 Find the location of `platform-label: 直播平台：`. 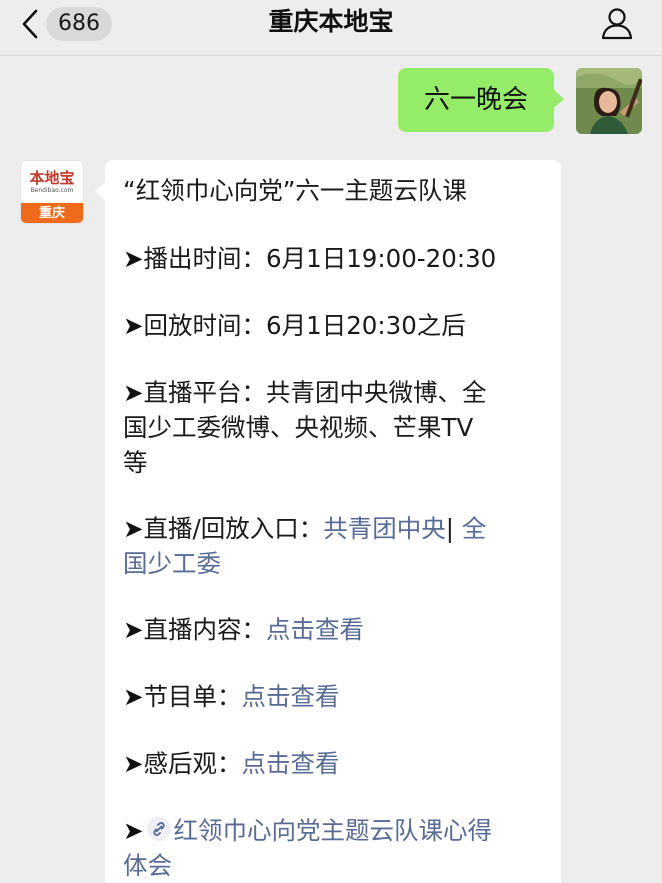

platform-label: 直播平台： is located at coordinates (205, 392).